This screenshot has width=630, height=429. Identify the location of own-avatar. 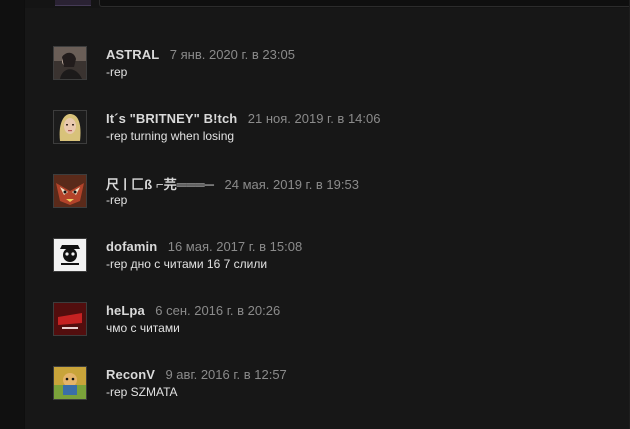
(73, 3).